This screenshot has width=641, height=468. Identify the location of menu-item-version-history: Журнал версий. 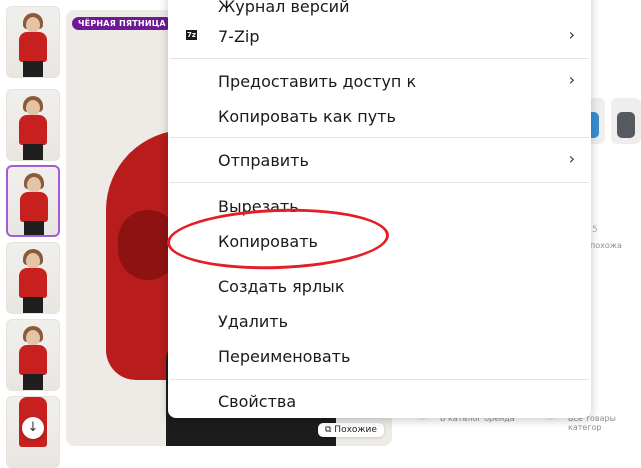
(379, 10).